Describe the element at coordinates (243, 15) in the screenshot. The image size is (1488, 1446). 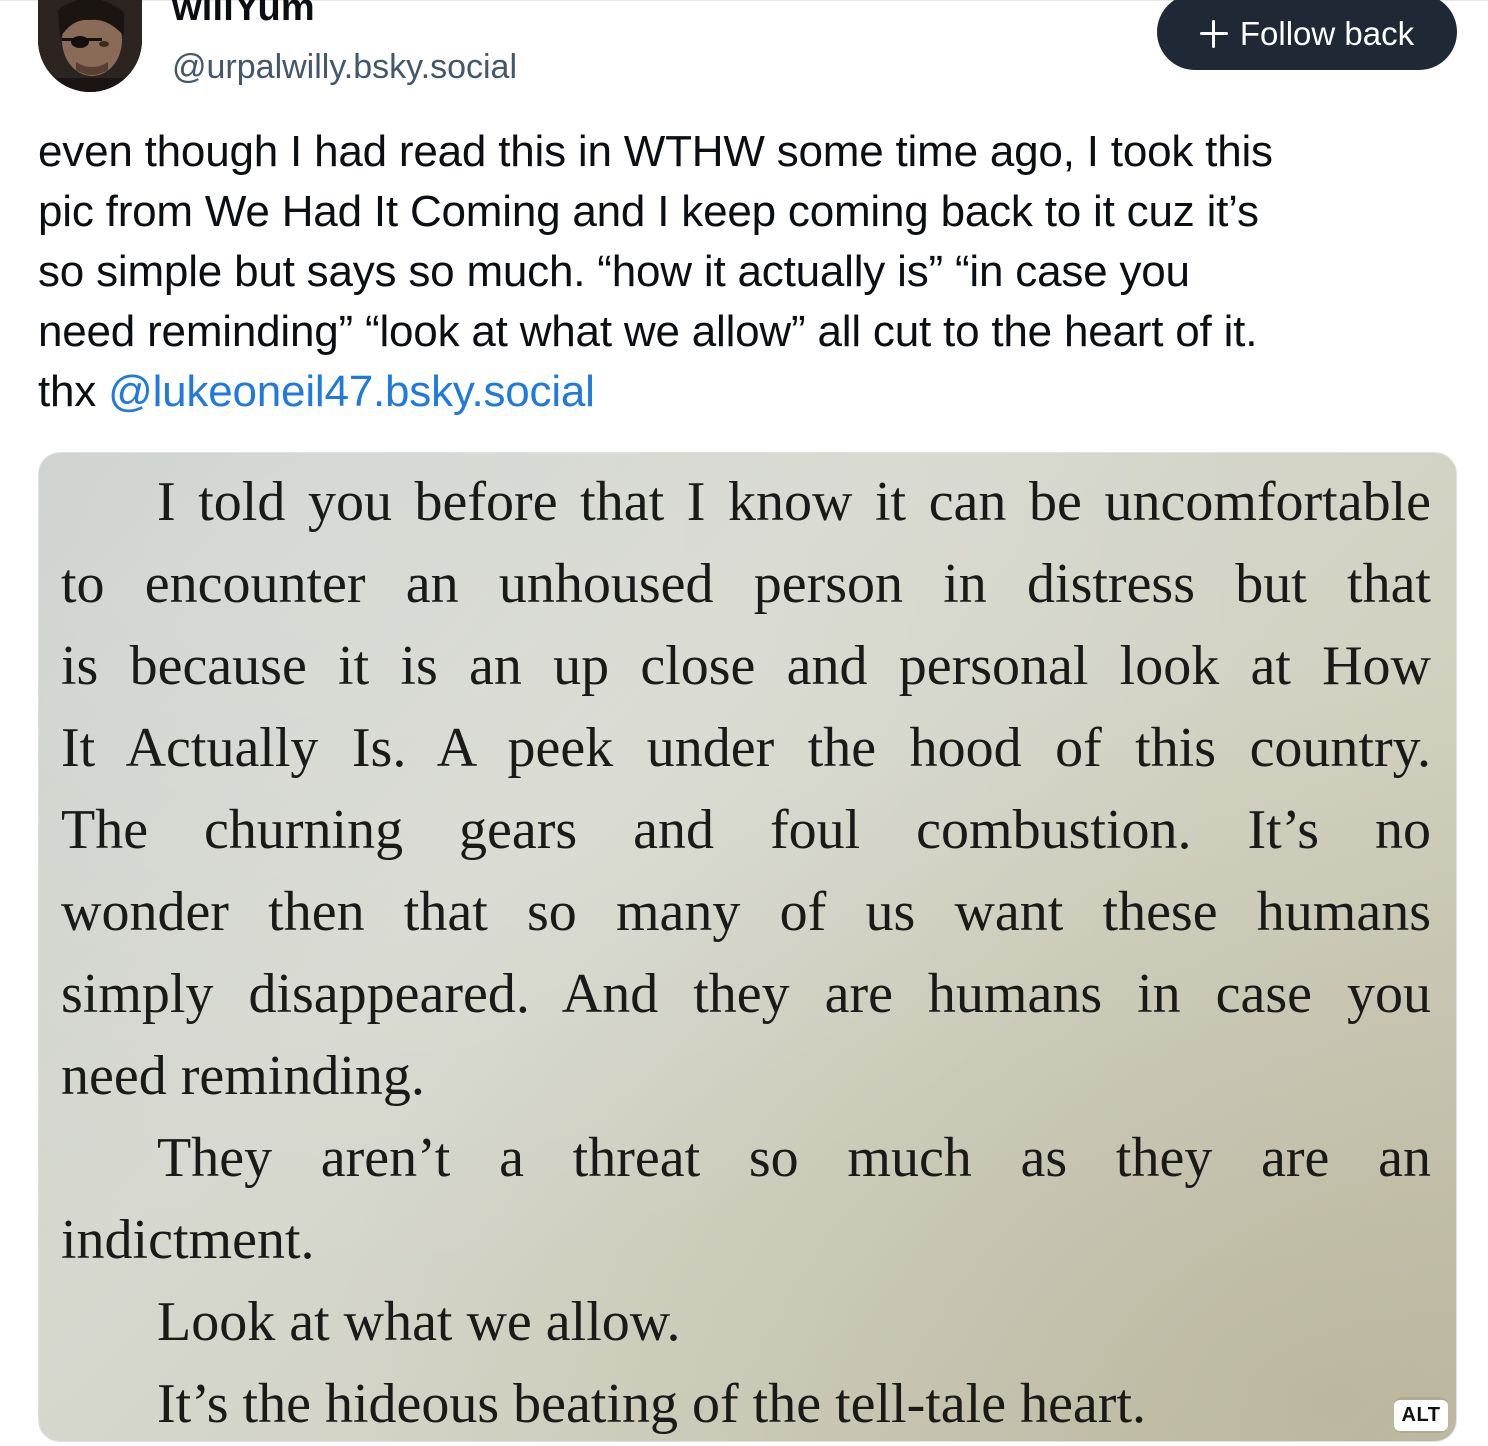
I see `author-display-name: willYum` at that location.